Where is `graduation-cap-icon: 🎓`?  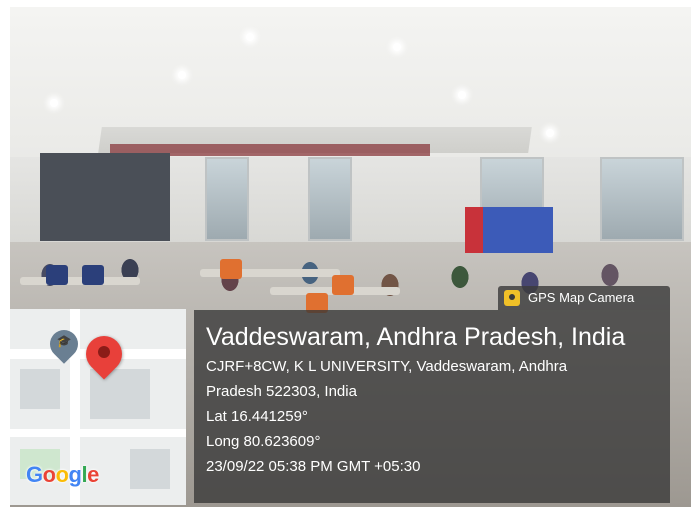
graduation-cap-icon: 🎓 is located at coordinates (64, 341).